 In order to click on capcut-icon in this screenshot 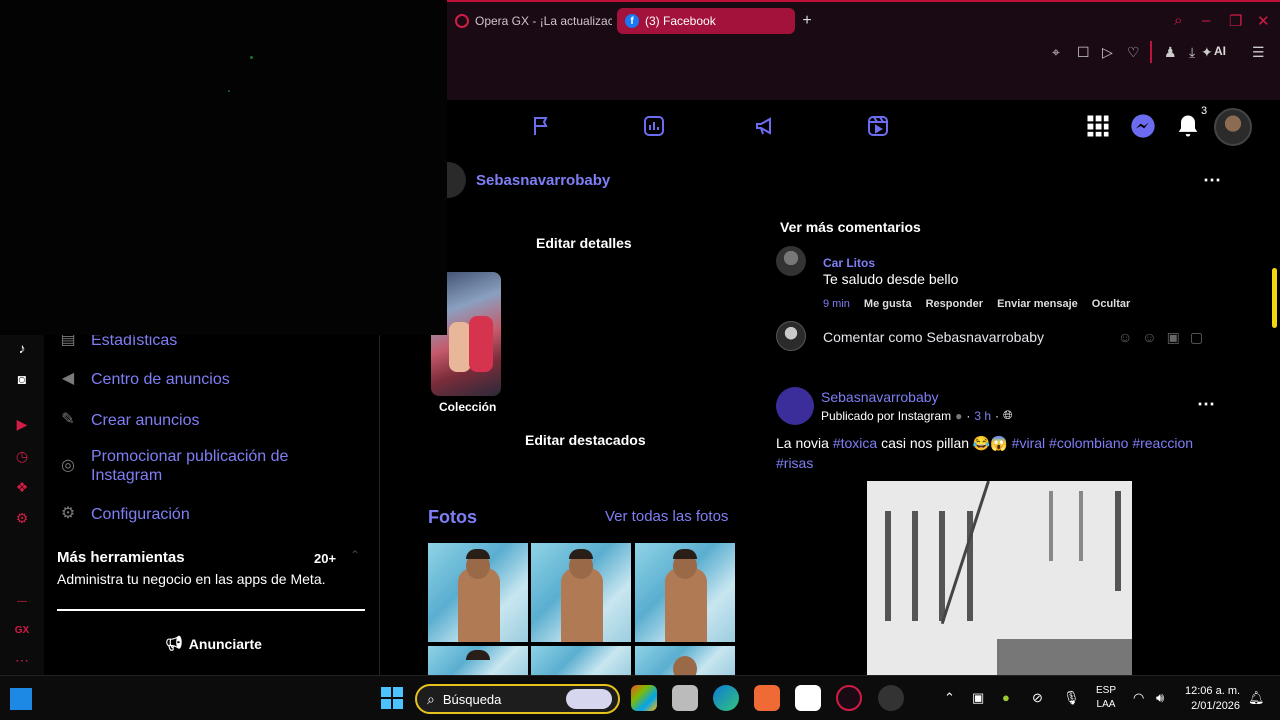, I will do `click(808, 698)`.